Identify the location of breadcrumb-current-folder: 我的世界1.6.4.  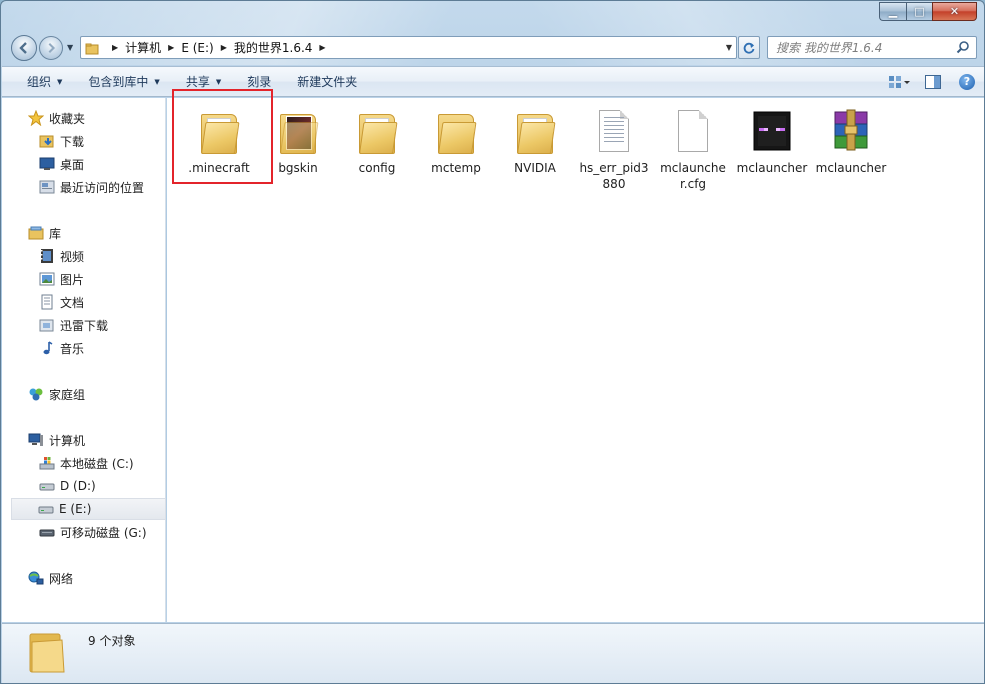
(273, 47).